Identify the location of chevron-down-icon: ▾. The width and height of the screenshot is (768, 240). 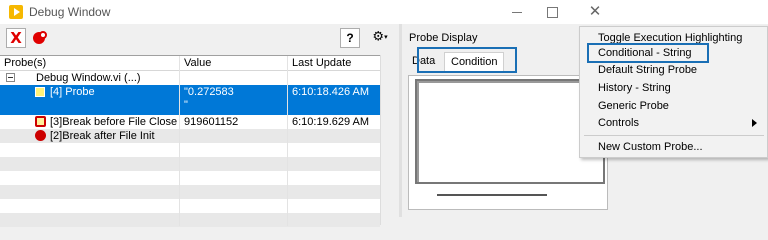
(386, 37).